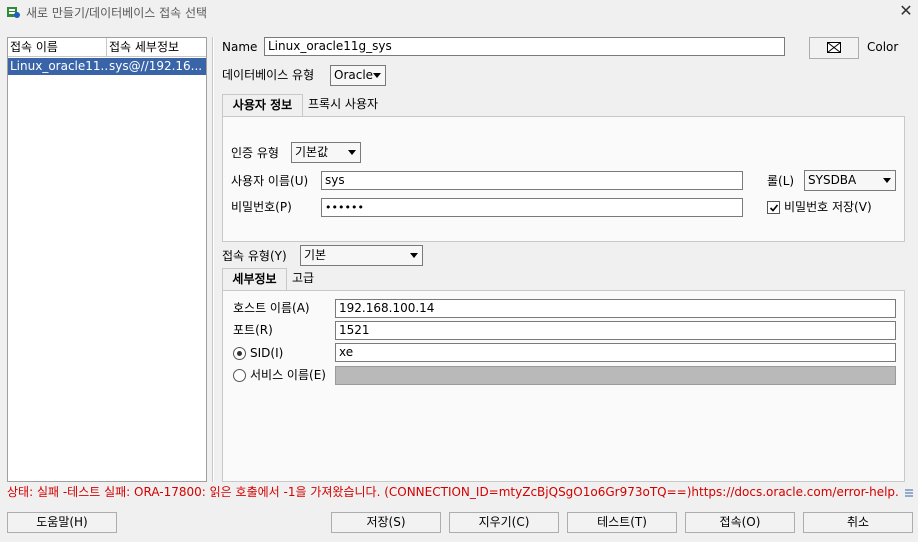  I want to click on color-button, so click(834, 48).